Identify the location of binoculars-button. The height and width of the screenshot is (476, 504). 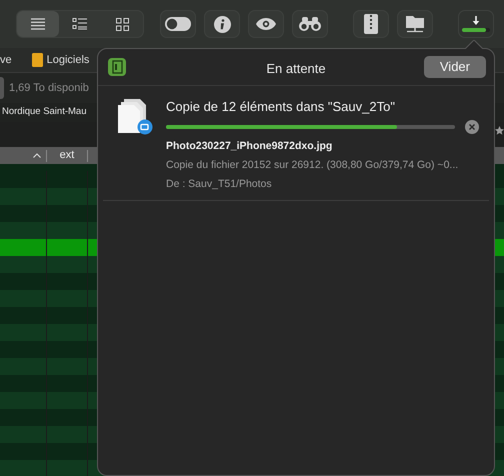
(310, 24).